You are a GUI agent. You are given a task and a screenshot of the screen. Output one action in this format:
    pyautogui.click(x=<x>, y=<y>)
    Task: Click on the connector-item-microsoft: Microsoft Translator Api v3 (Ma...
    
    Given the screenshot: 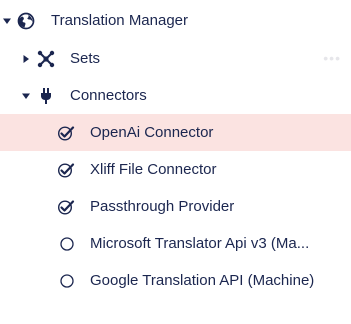 What is the action you would take?
    pyautogui.click(x=175, y=243)
    